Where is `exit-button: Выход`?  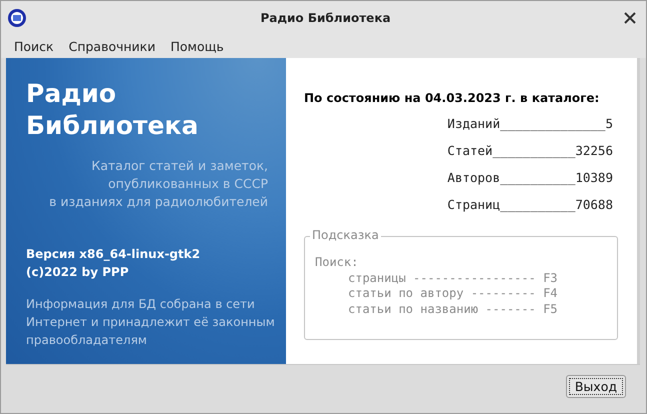 exit-button: Выход is located at coordinates (596, 386).